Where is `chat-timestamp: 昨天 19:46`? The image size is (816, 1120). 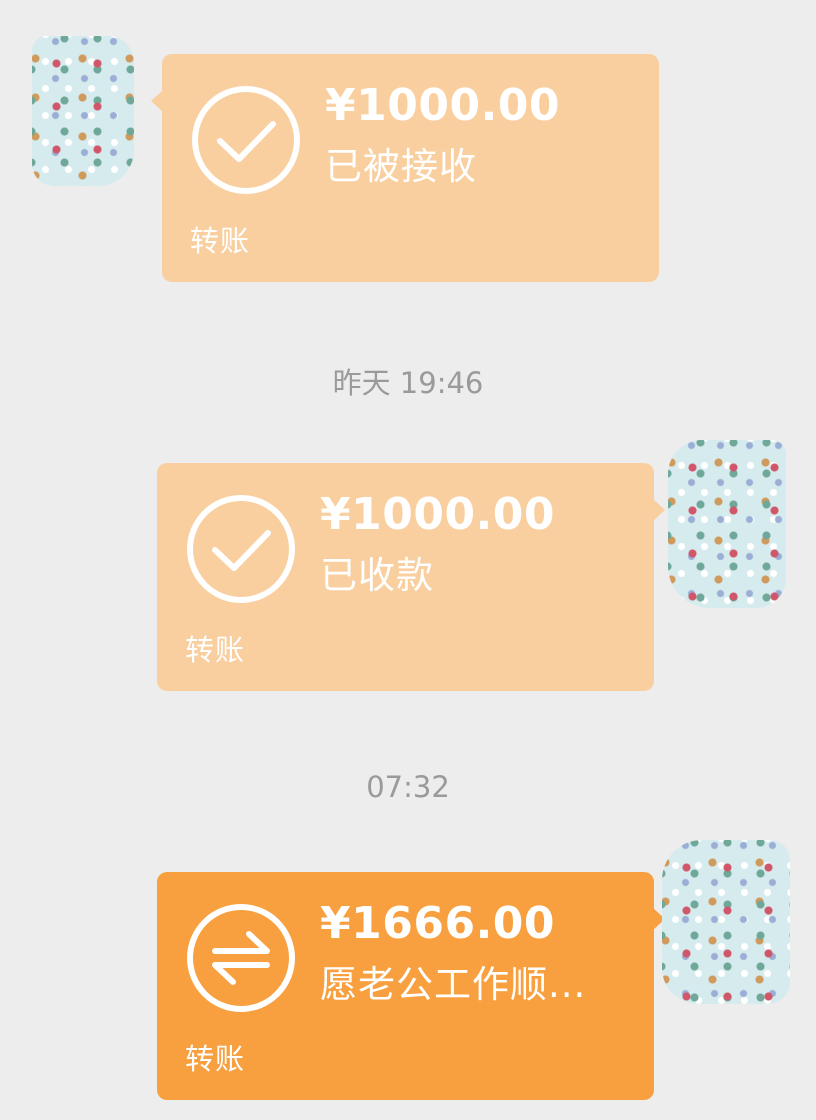
chat-timestamp: 昨天 19:46 is located at coordinates (408, 383).